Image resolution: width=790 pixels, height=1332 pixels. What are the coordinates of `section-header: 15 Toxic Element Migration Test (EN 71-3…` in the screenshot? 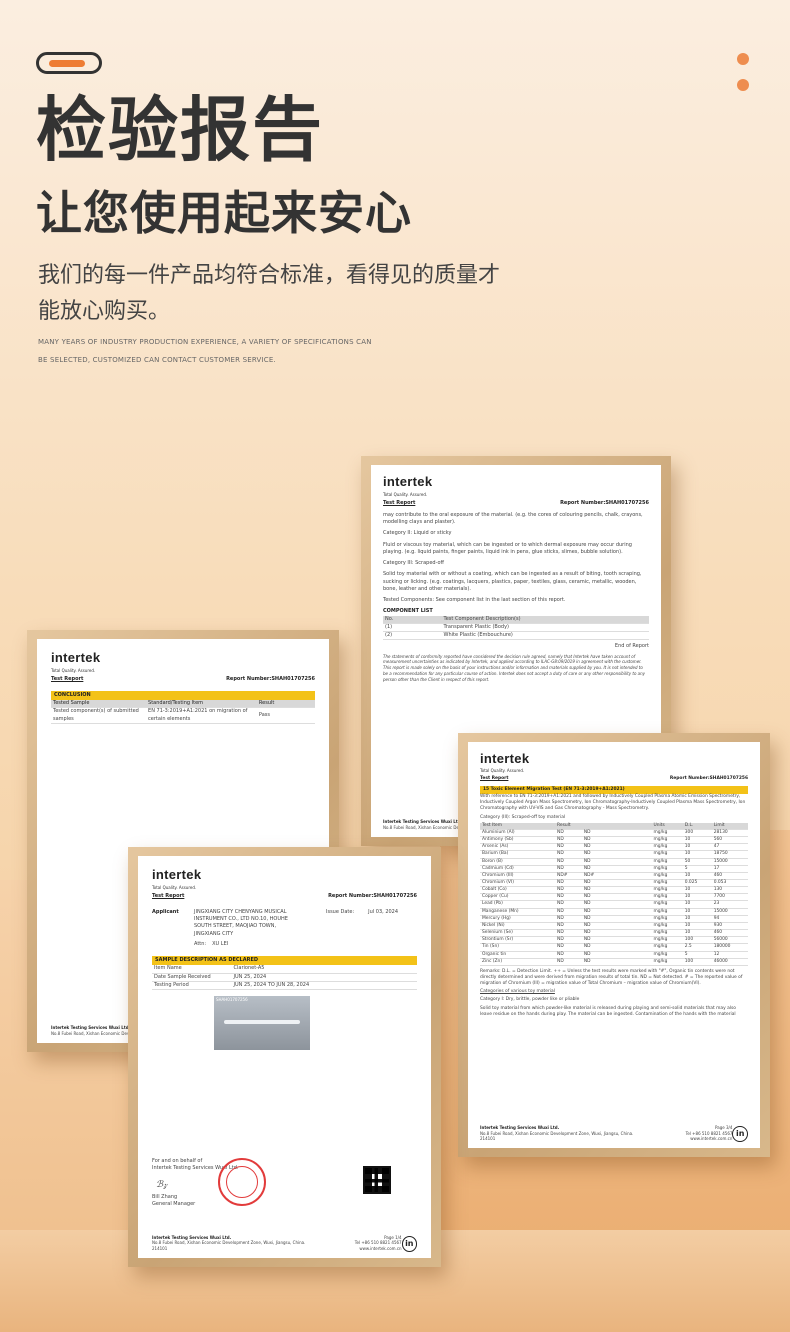 It's located at (614, 790).